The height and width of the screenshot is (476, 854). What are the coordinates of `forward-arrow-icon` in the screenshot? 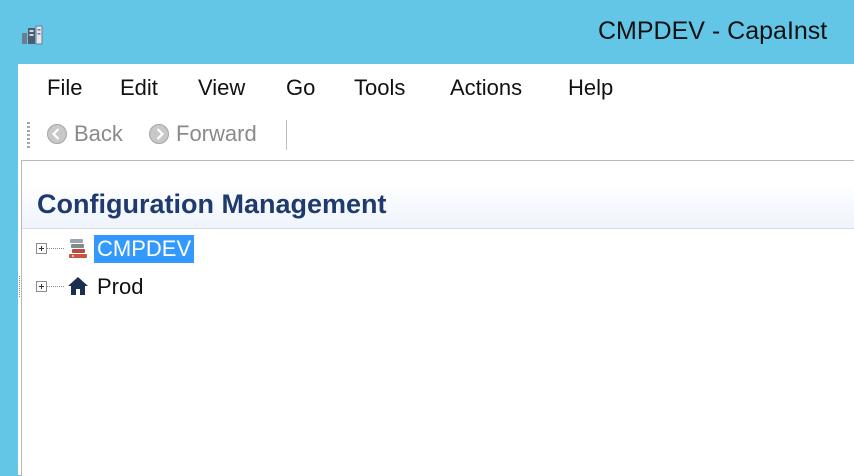 It's located at (159, 134).